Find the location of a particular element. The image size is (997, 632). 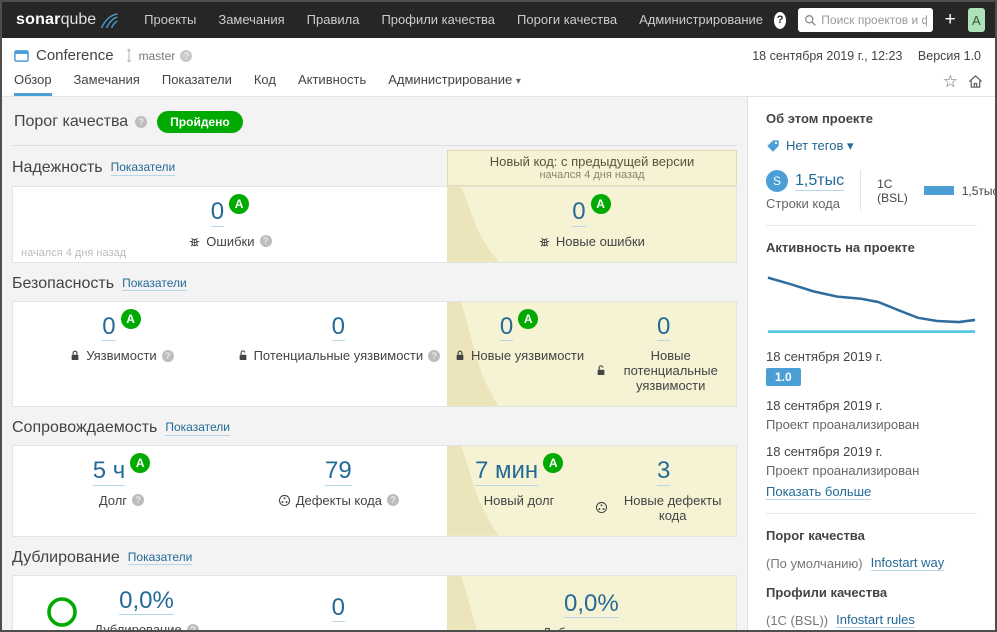

add-button: + is located at coordinates (950, 20).